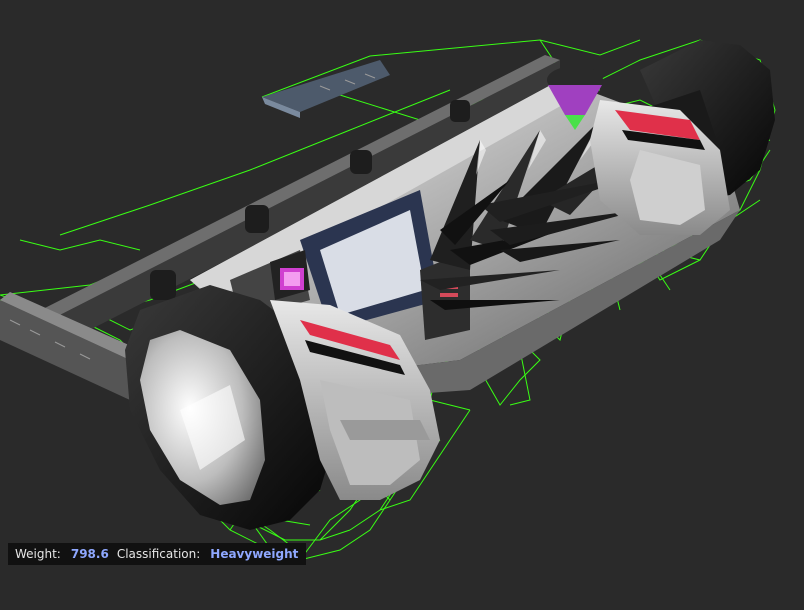 This screenshot has height=610, width=804. What do you see at coordinates (38, 554) in the screenshot?
I see `weight-label: Weight:` at bounding box center [38, 554].